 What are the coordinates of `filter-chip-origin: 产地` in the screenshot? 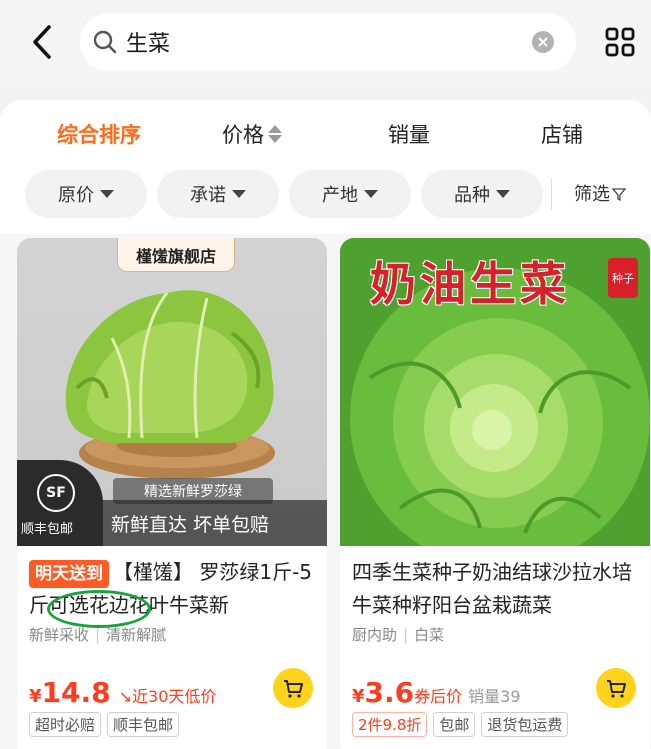 It's located at (350, 194).